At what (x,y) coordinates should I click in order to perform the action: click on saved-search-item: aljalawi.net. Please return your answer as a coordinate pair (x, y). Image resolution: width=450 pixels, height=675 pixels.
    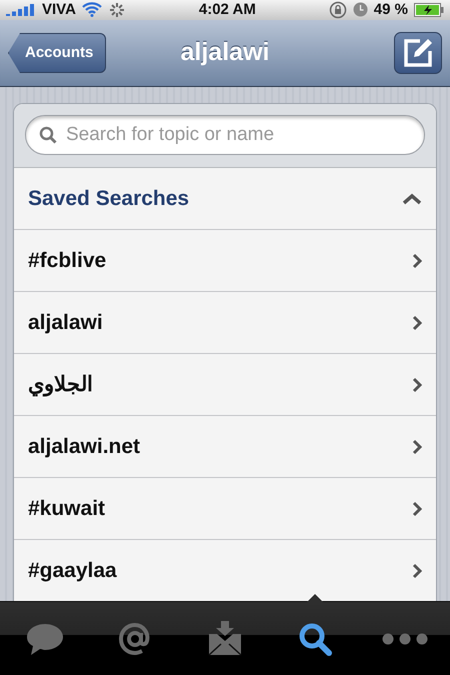
    Looking at the image, I should click on (84, 446).